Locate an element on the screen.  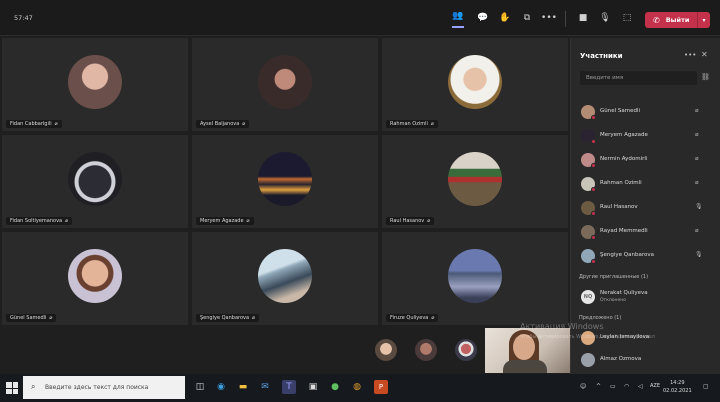
powerpoint-icon: P is located at coordinates (381, 387).